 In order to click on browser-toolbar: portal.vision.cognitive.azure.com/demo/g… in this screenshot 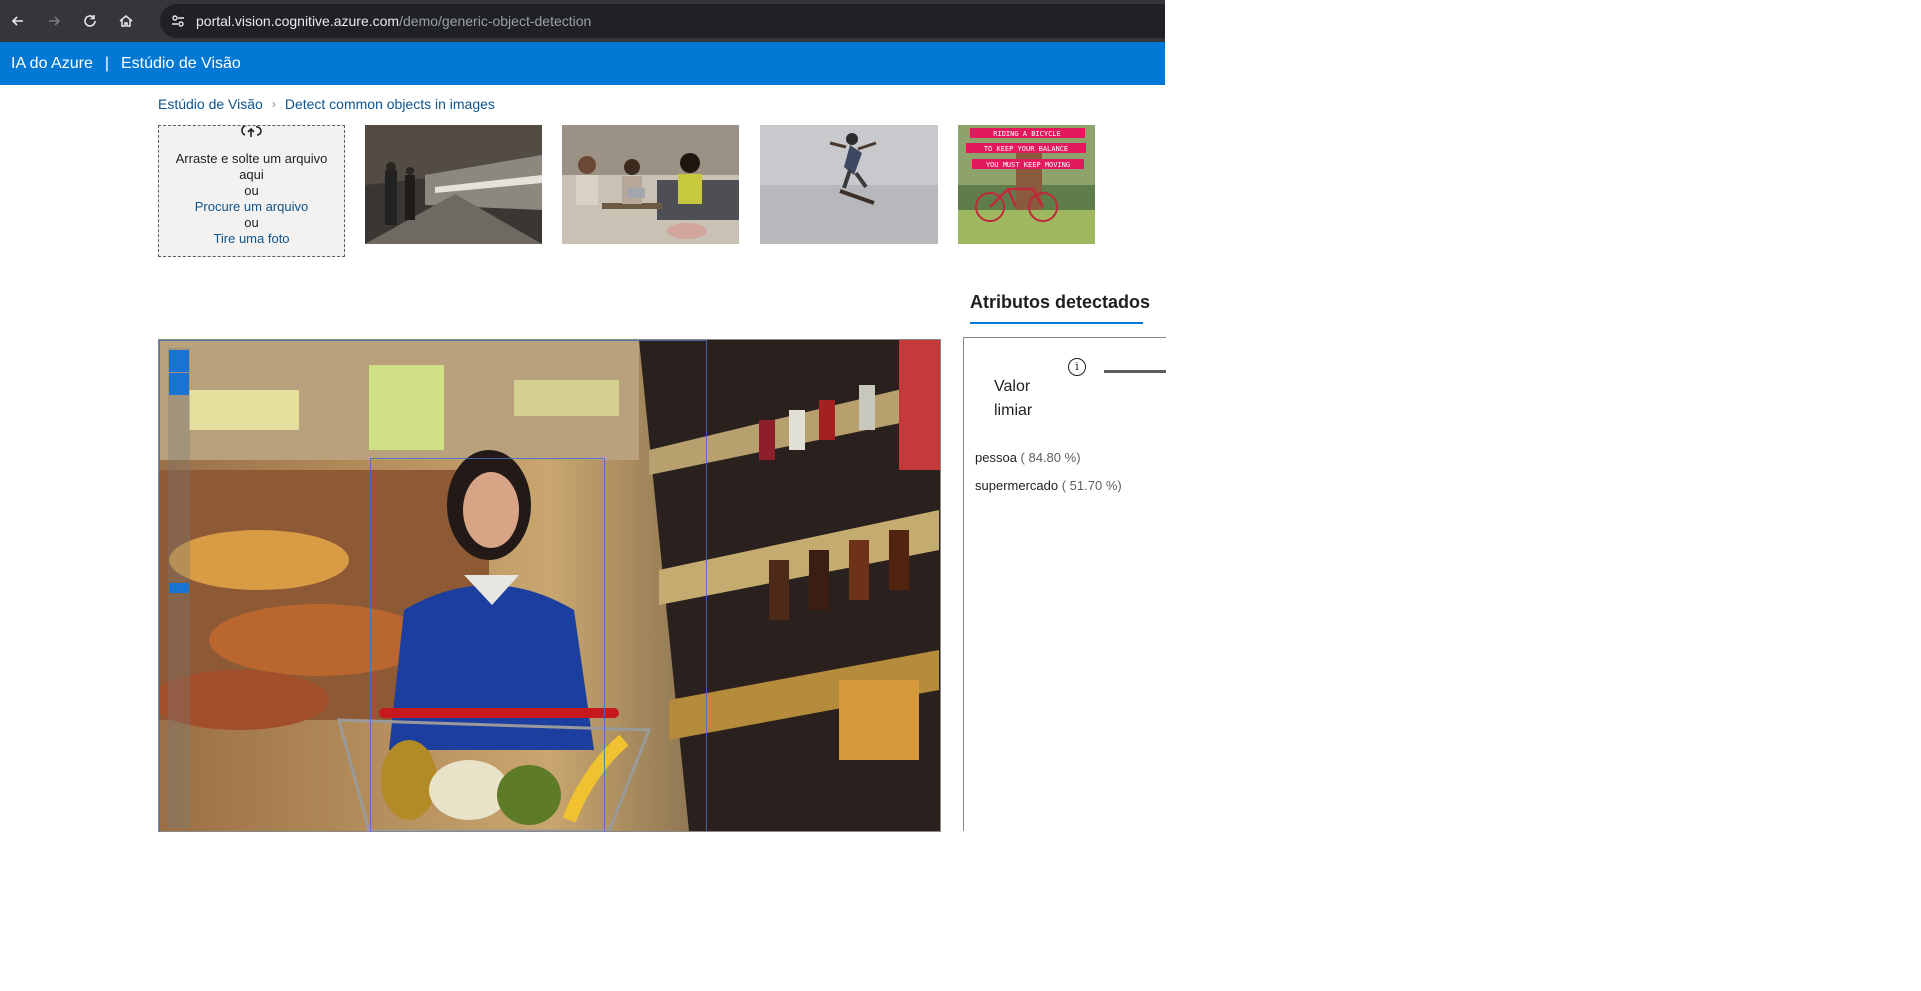, I will do `click(582, 21)`.